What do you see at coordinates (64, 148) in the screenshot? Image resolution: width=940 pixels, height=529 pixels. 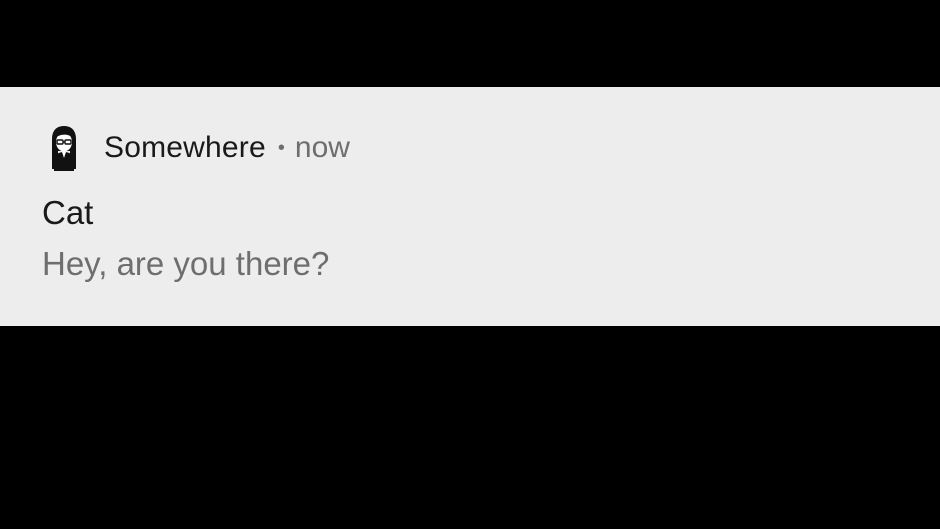 I see `woman-avatar-icon` at bounding box center [64, 148].